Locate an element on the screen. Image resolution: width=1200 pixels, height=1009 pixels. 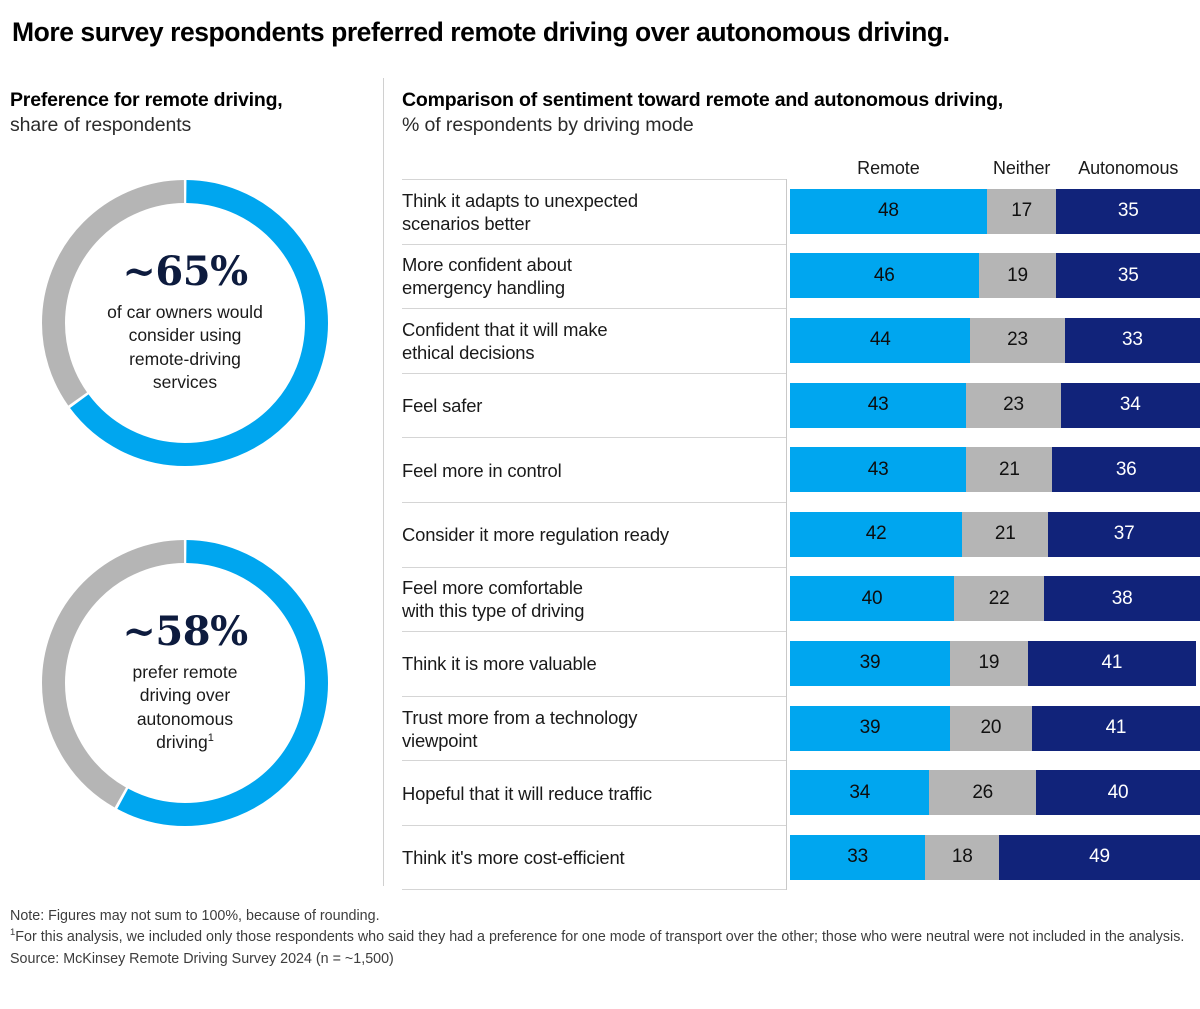
stacked-bar: 43 23 34 is located at coordinates (995, 405).